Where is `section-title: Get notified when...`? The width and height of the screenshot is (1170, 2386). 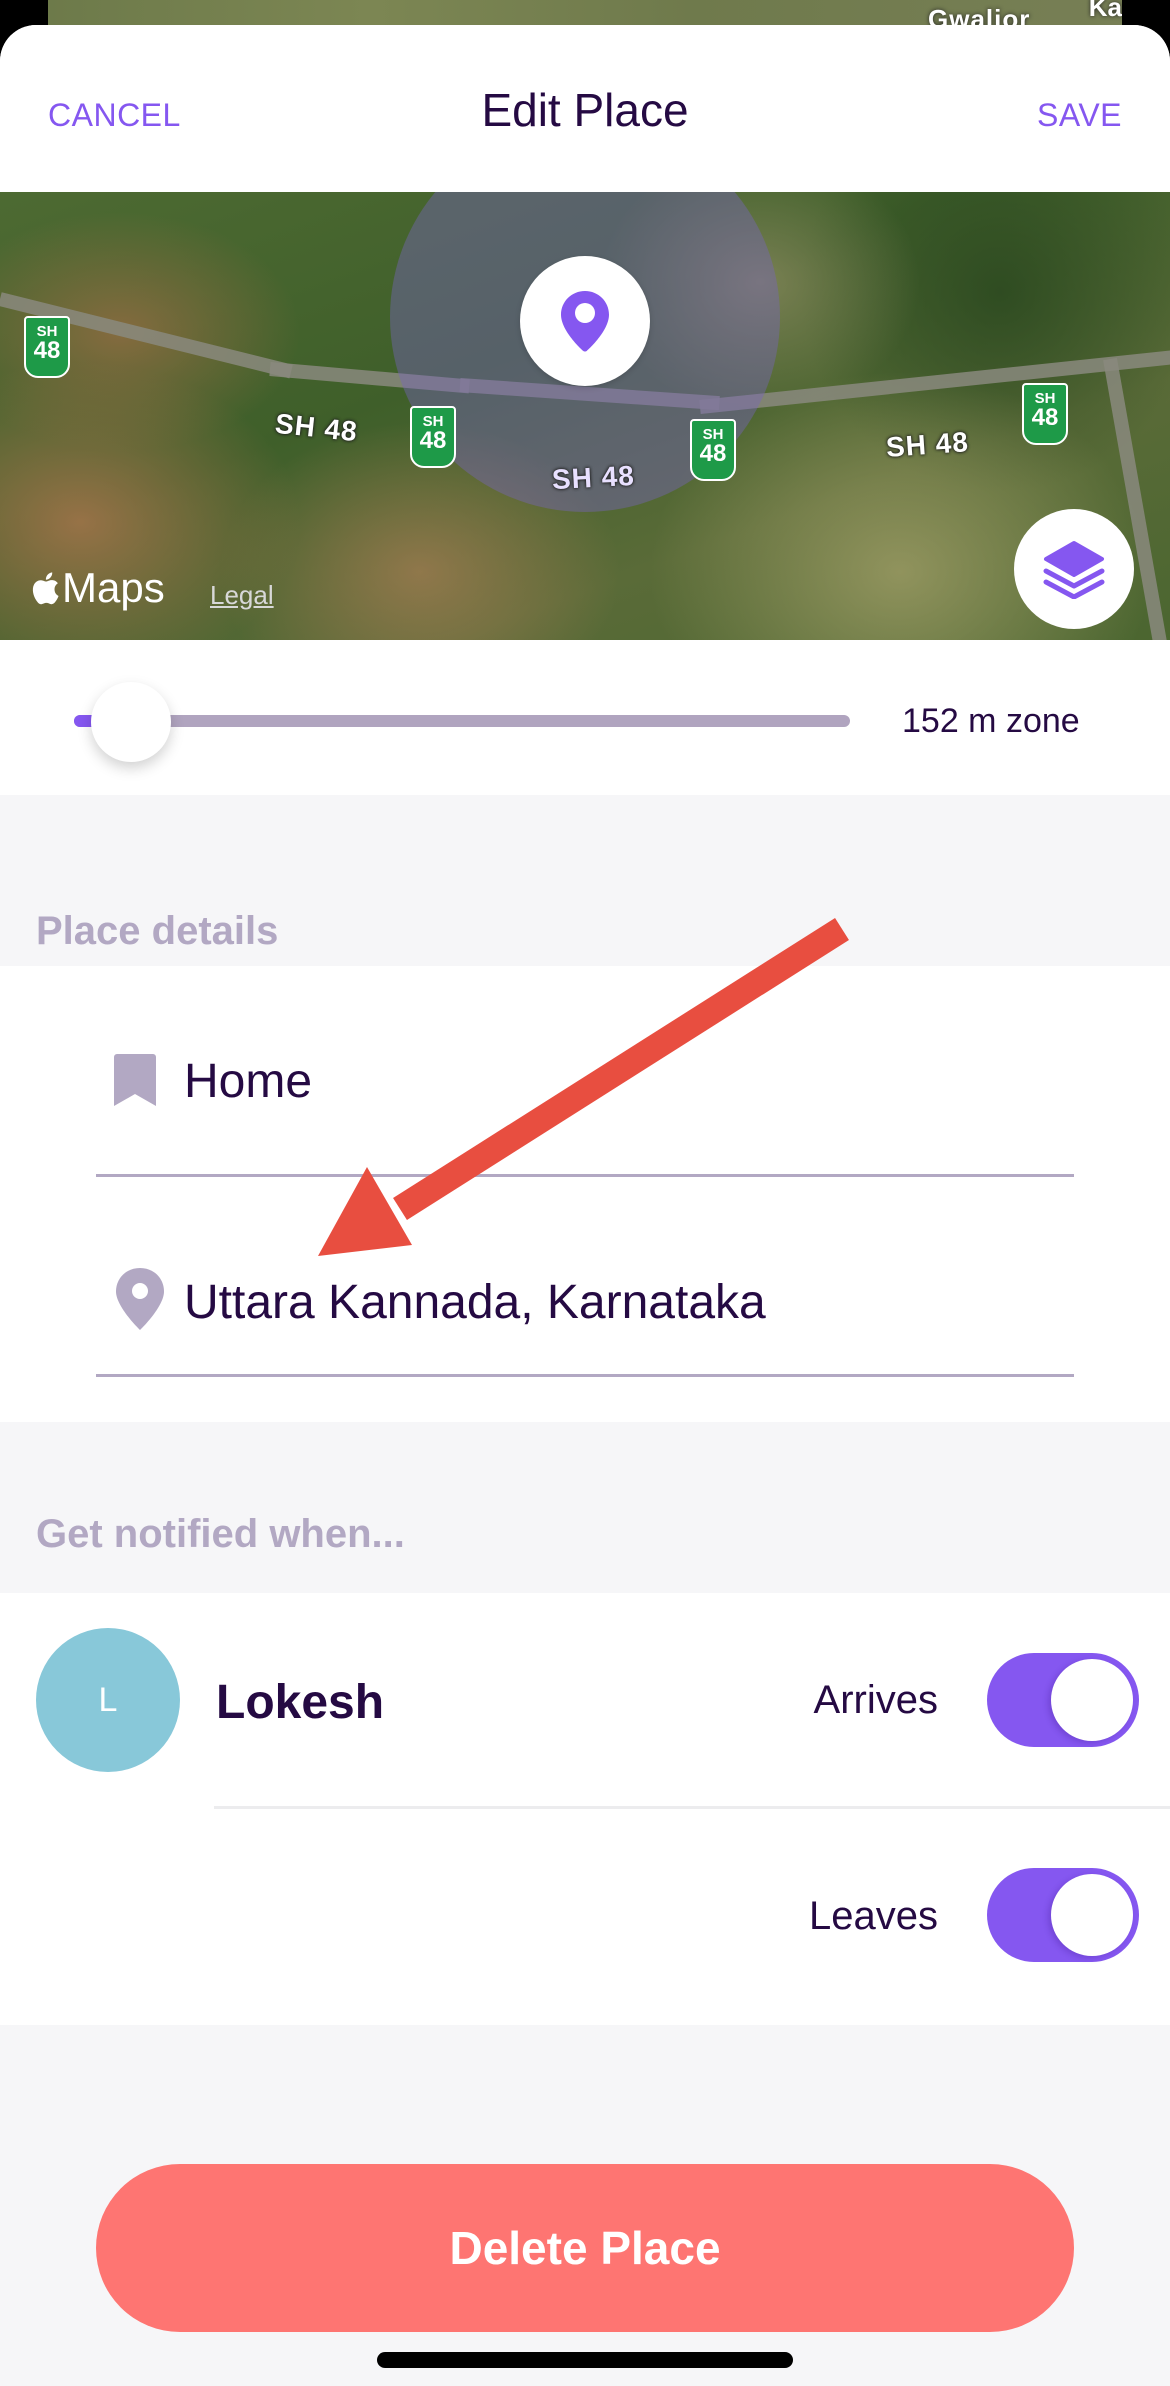
section-title: Get notified when... is located at coordinates (220, 1534).